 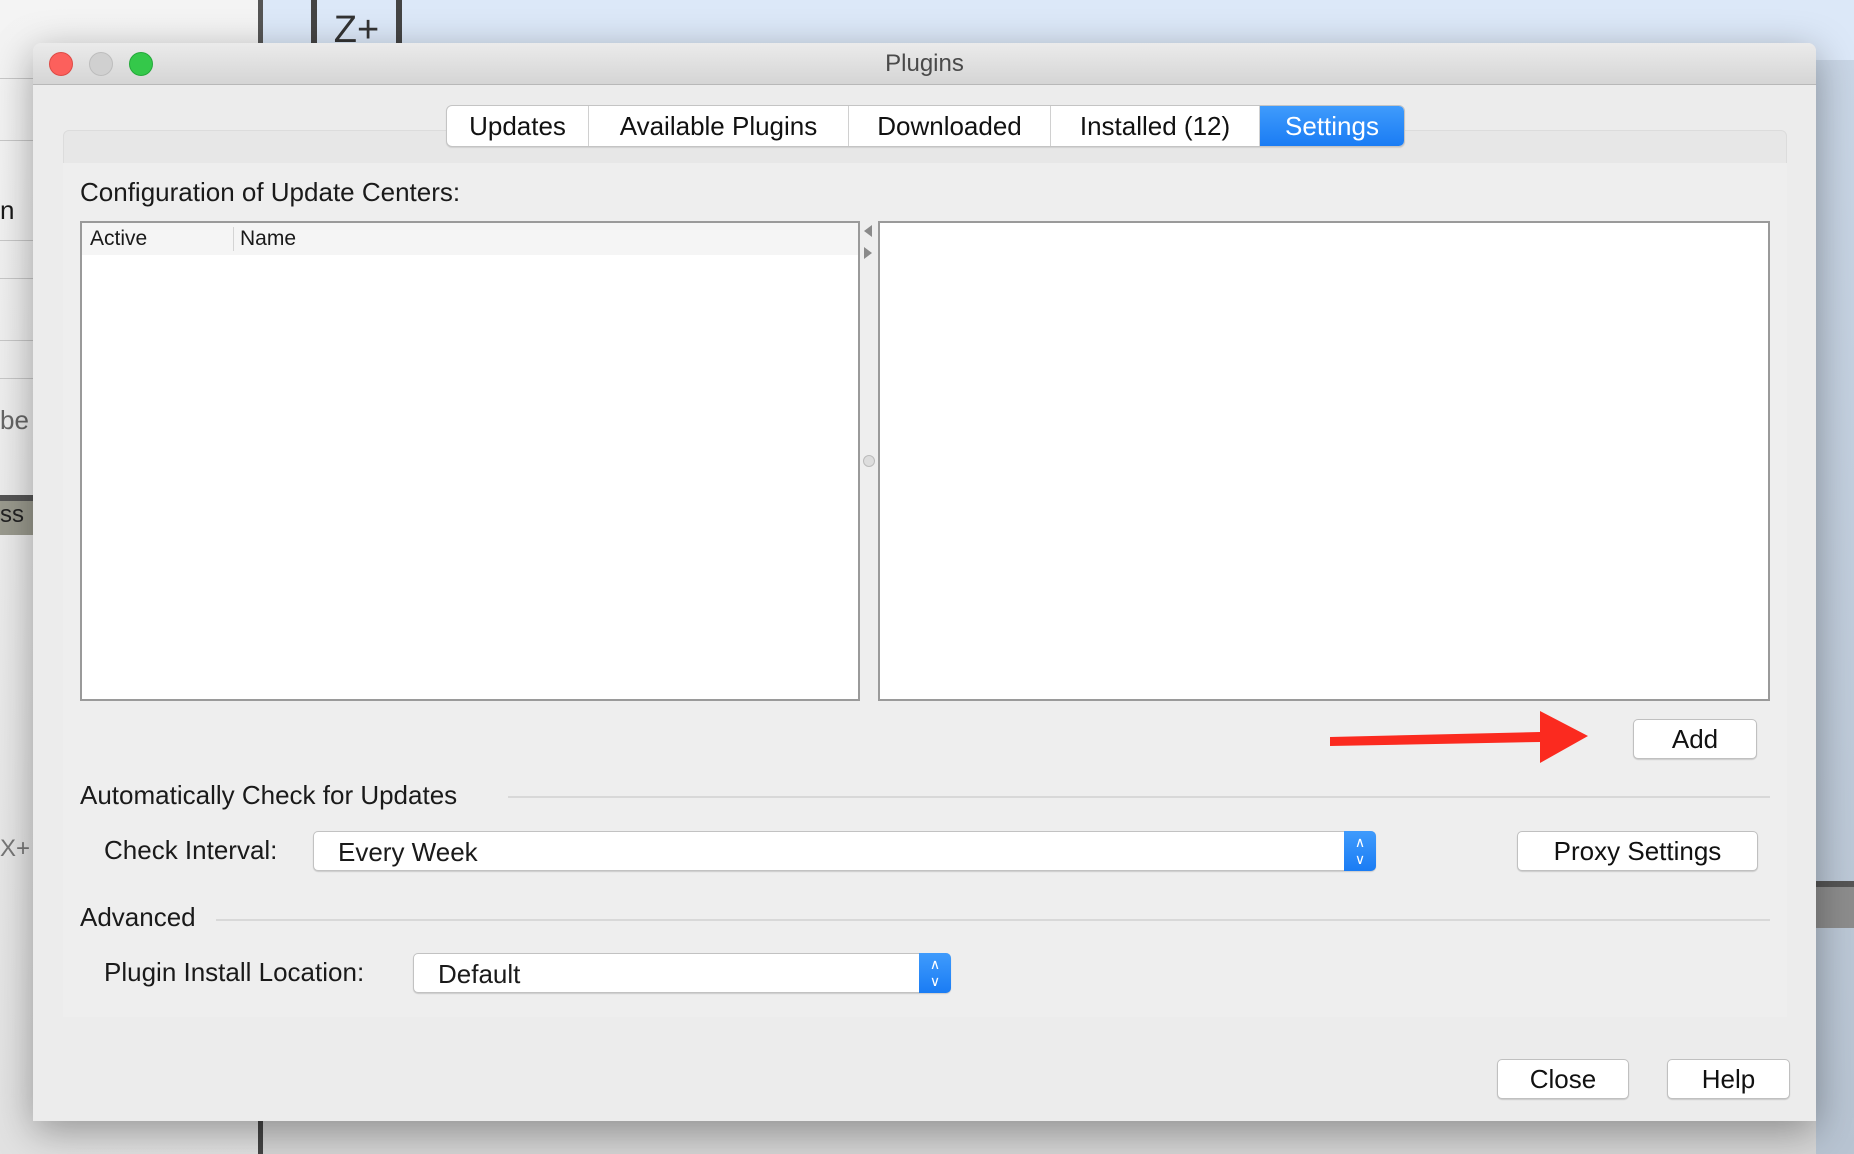 What do you see at coordinates (1459, 737) in the screenshot?
I see `annotation-arrow-icon` at bounding box center [1459, 737].